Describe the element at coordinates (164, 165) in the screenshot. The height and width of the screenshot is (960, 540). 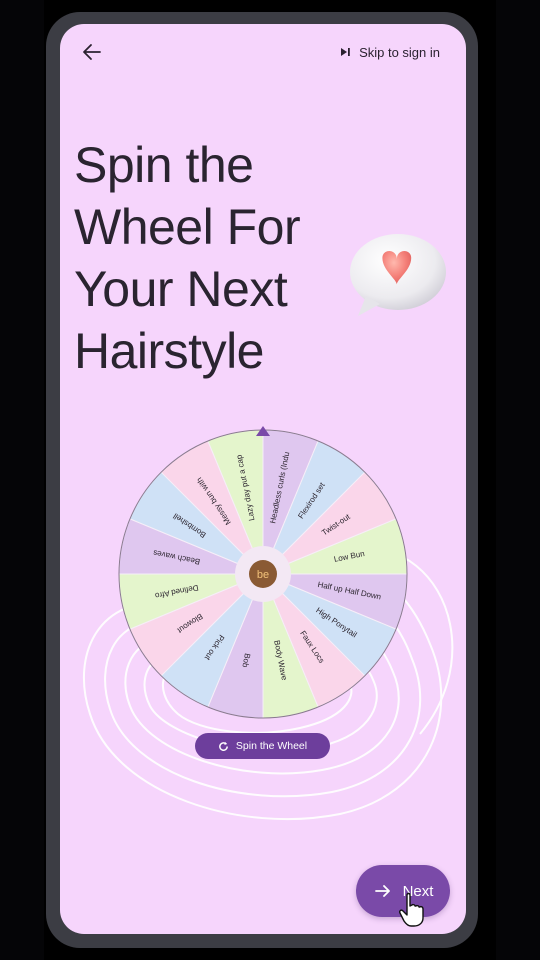
I see `title-line: Spin the` at that location.